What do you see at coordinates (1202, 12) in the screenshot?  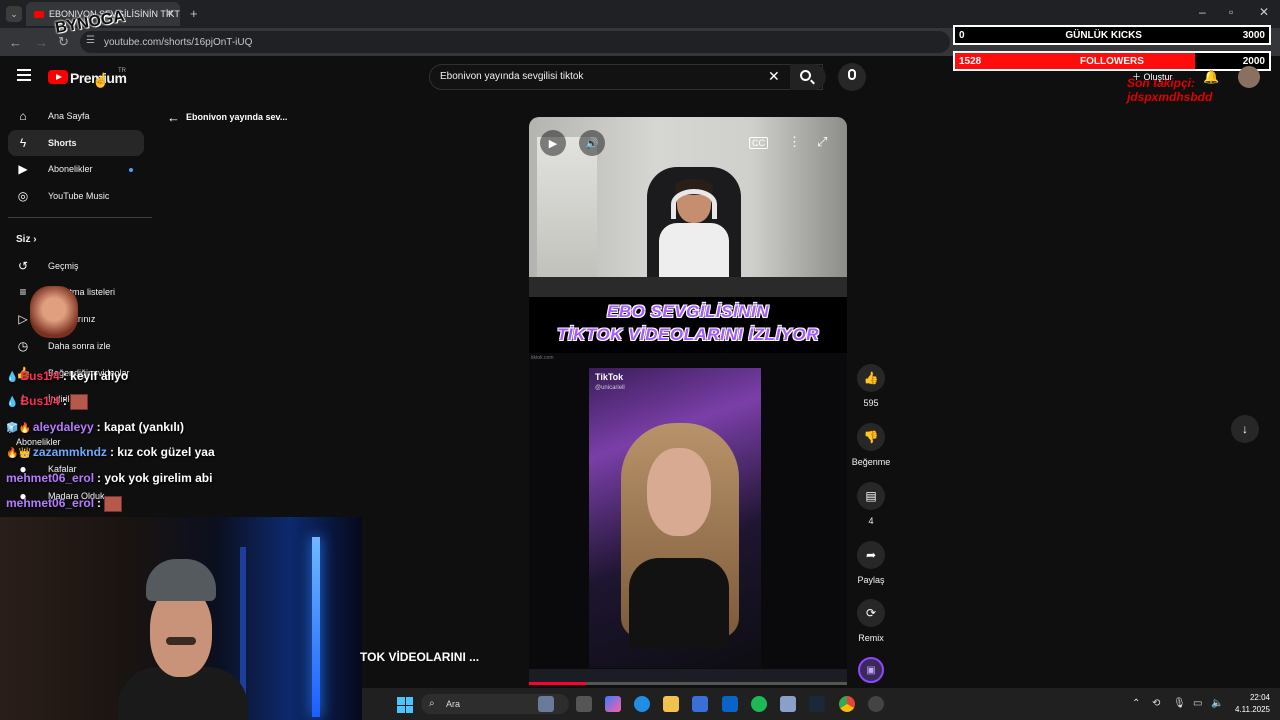 I see `minimize-button: –` at bounding box center [1202, 12].